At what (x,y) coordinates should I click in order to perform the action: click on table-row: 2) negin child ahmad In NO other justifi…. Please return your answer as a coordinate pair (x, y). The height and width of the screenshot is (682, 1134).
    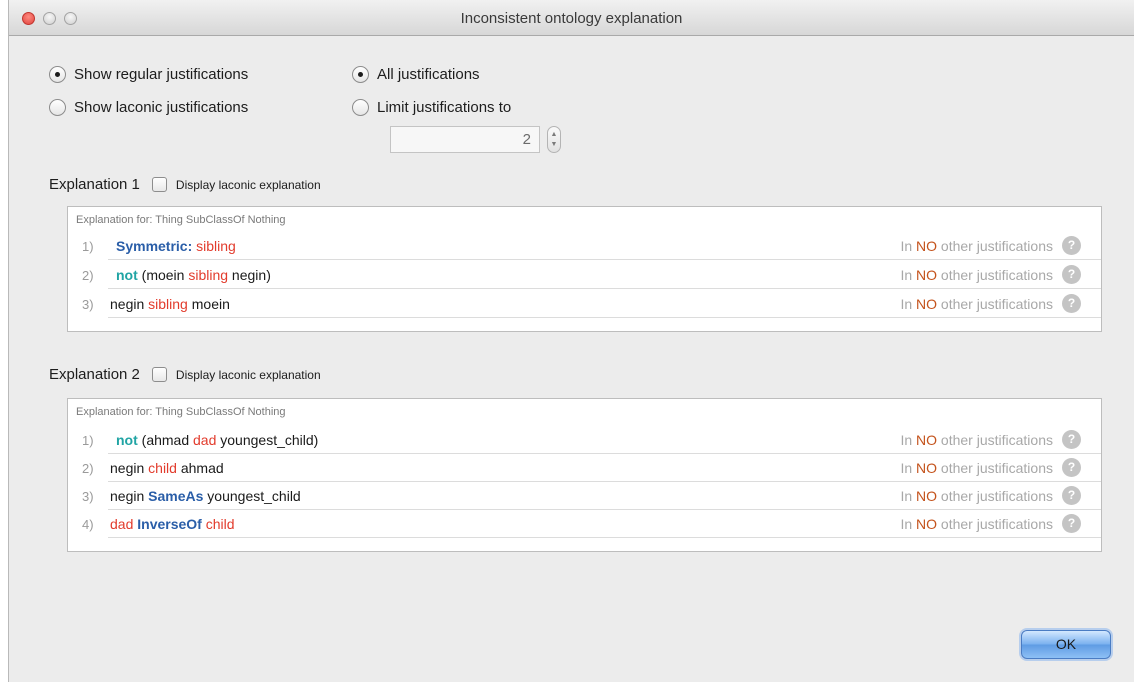
    Looking at the image, I should click on (584, 468).